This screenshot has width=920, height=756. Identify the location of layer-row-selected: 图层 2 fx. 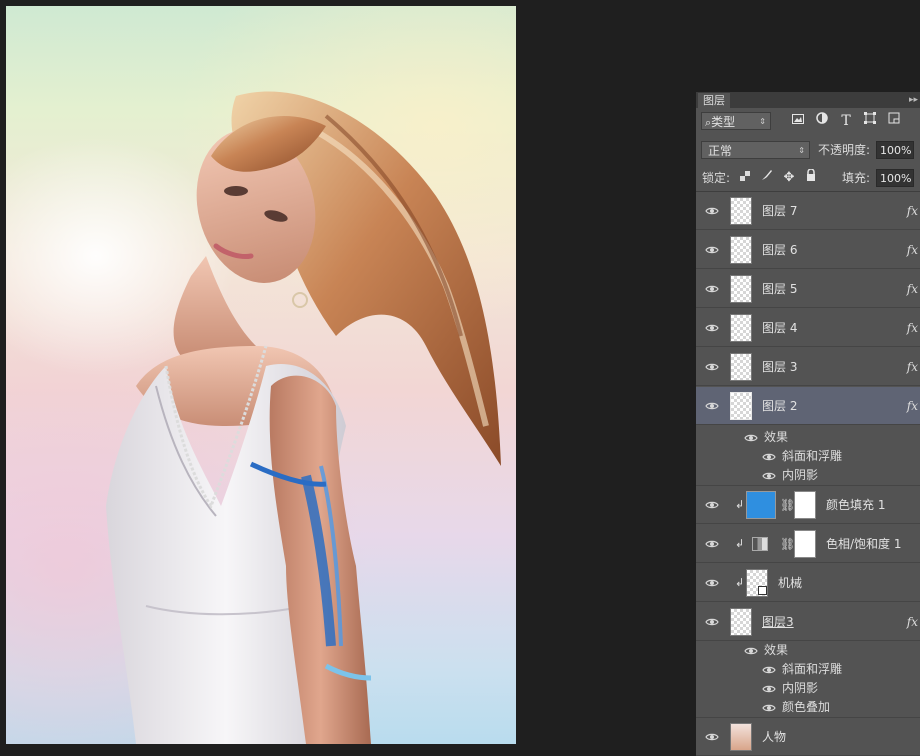
(808, 406).